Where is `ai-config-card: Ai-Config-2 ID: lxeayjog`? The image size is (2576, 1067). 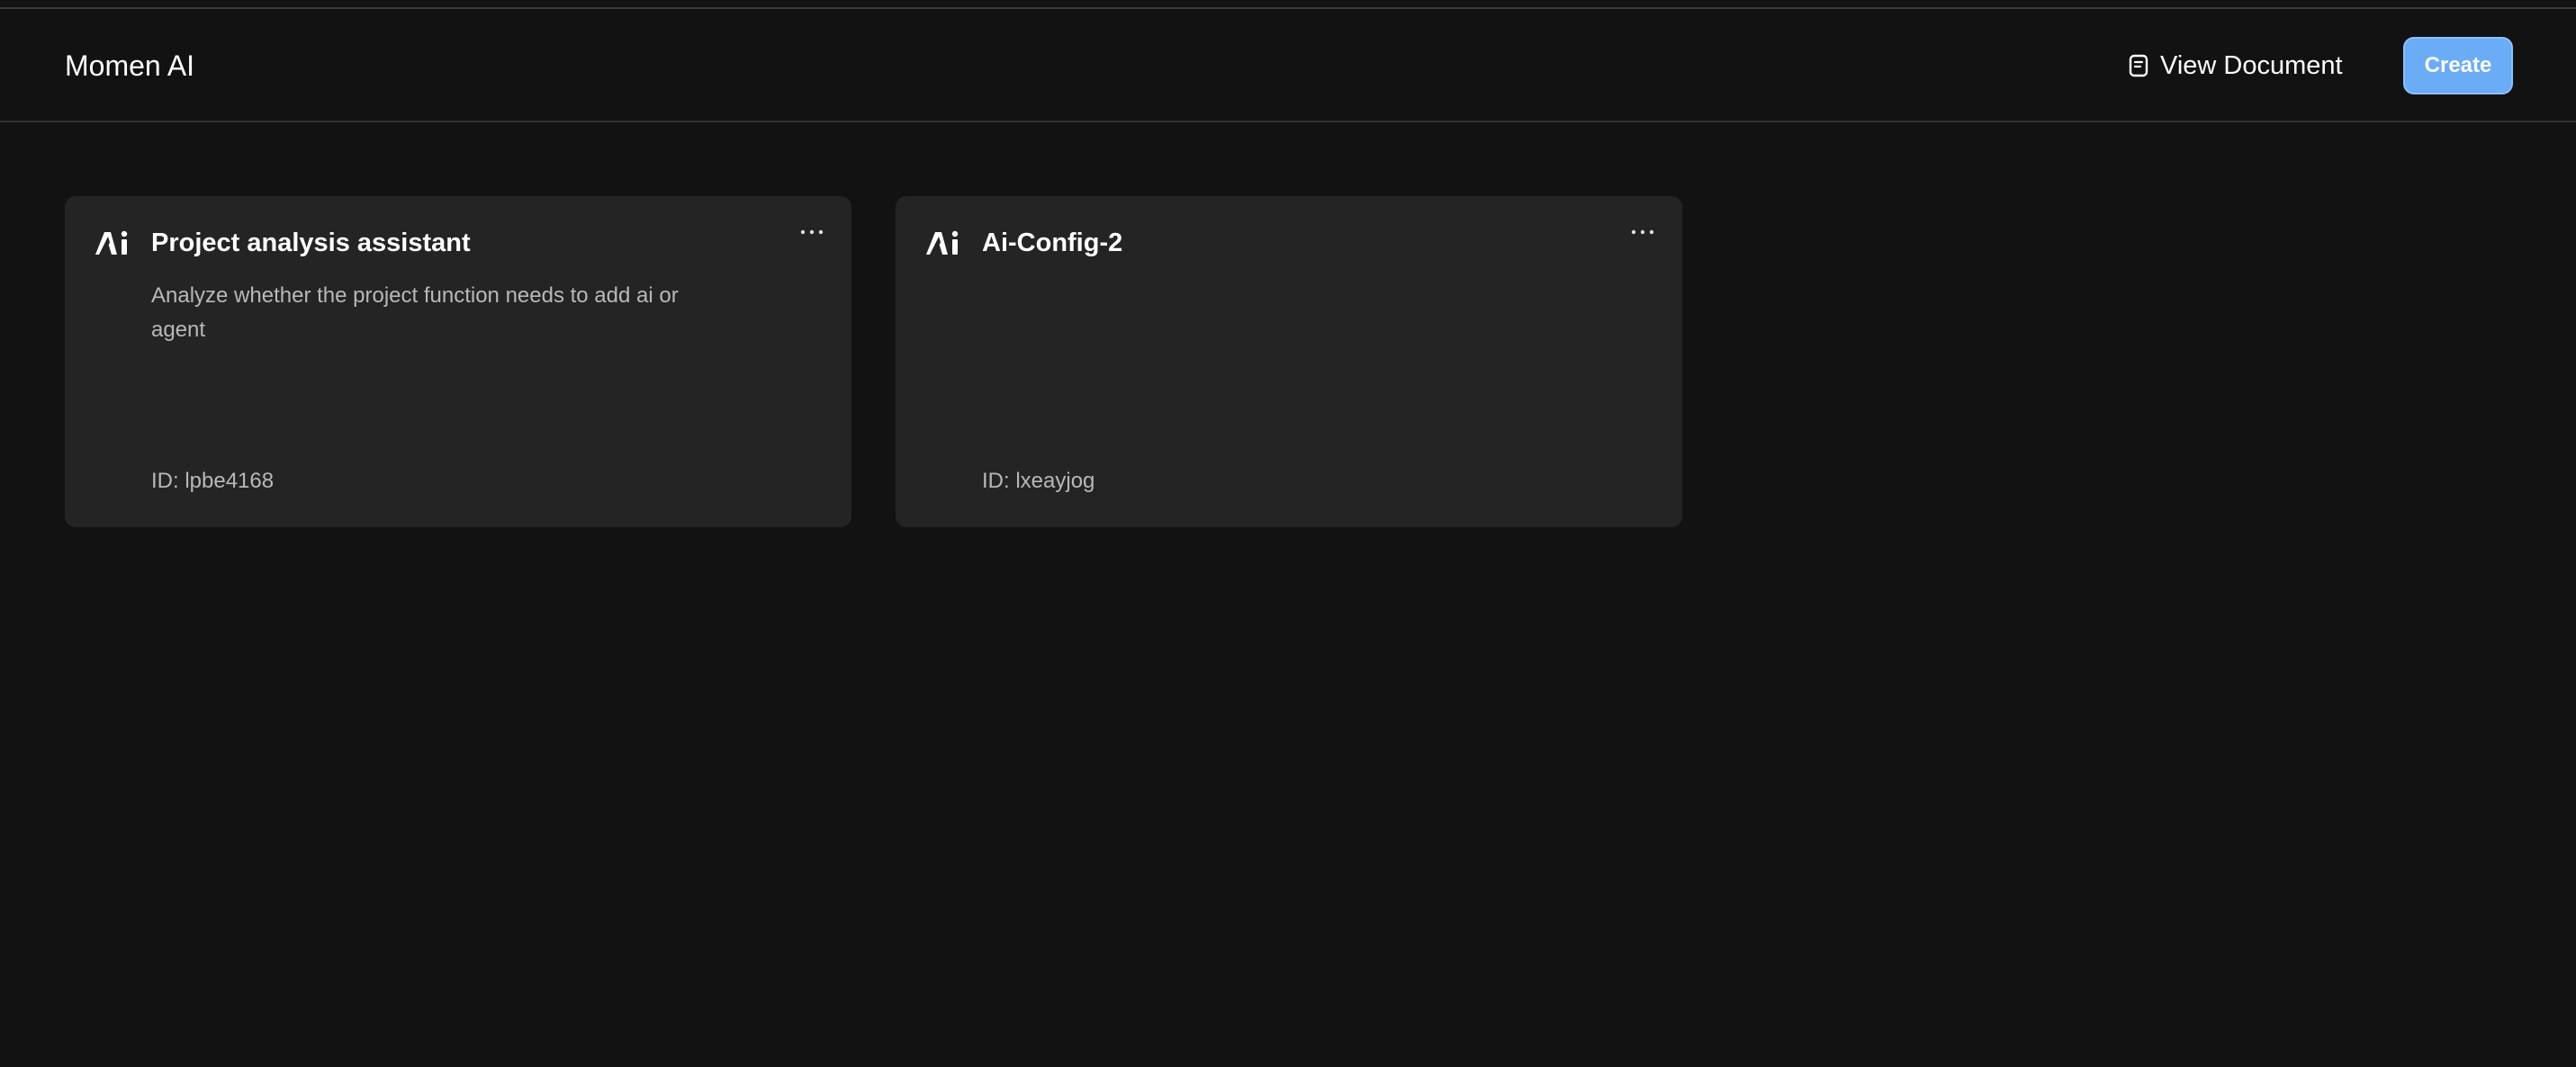 ai-config-card: Ai-Config-2 ID: lxeayjog is located at coordinates (1289, 362).